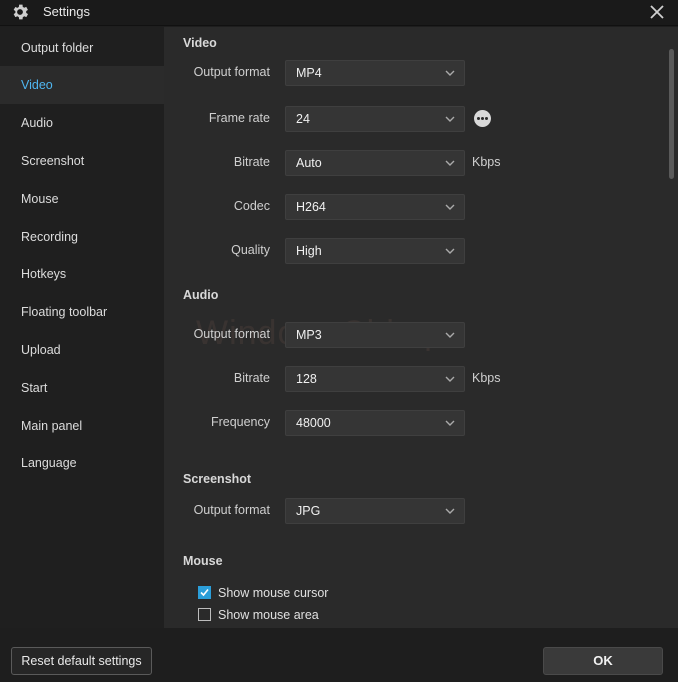 Image resolution: width=678 pixels, height=682 pixels. Describe the element at coordinates (82, 274) in the screenshot. I see `sidebar-item-hotkeys: Hotkeys` at that location.